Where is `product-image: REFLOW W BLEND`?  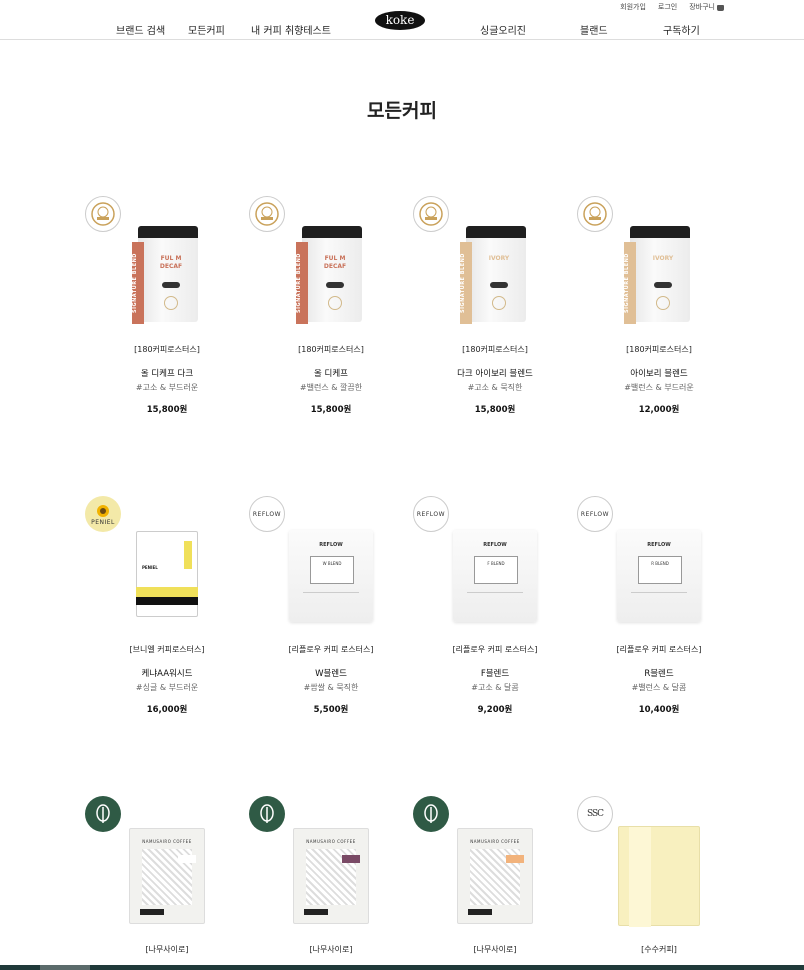
product-image: REFLOW W BLEND is located at coordinates (331, 576).